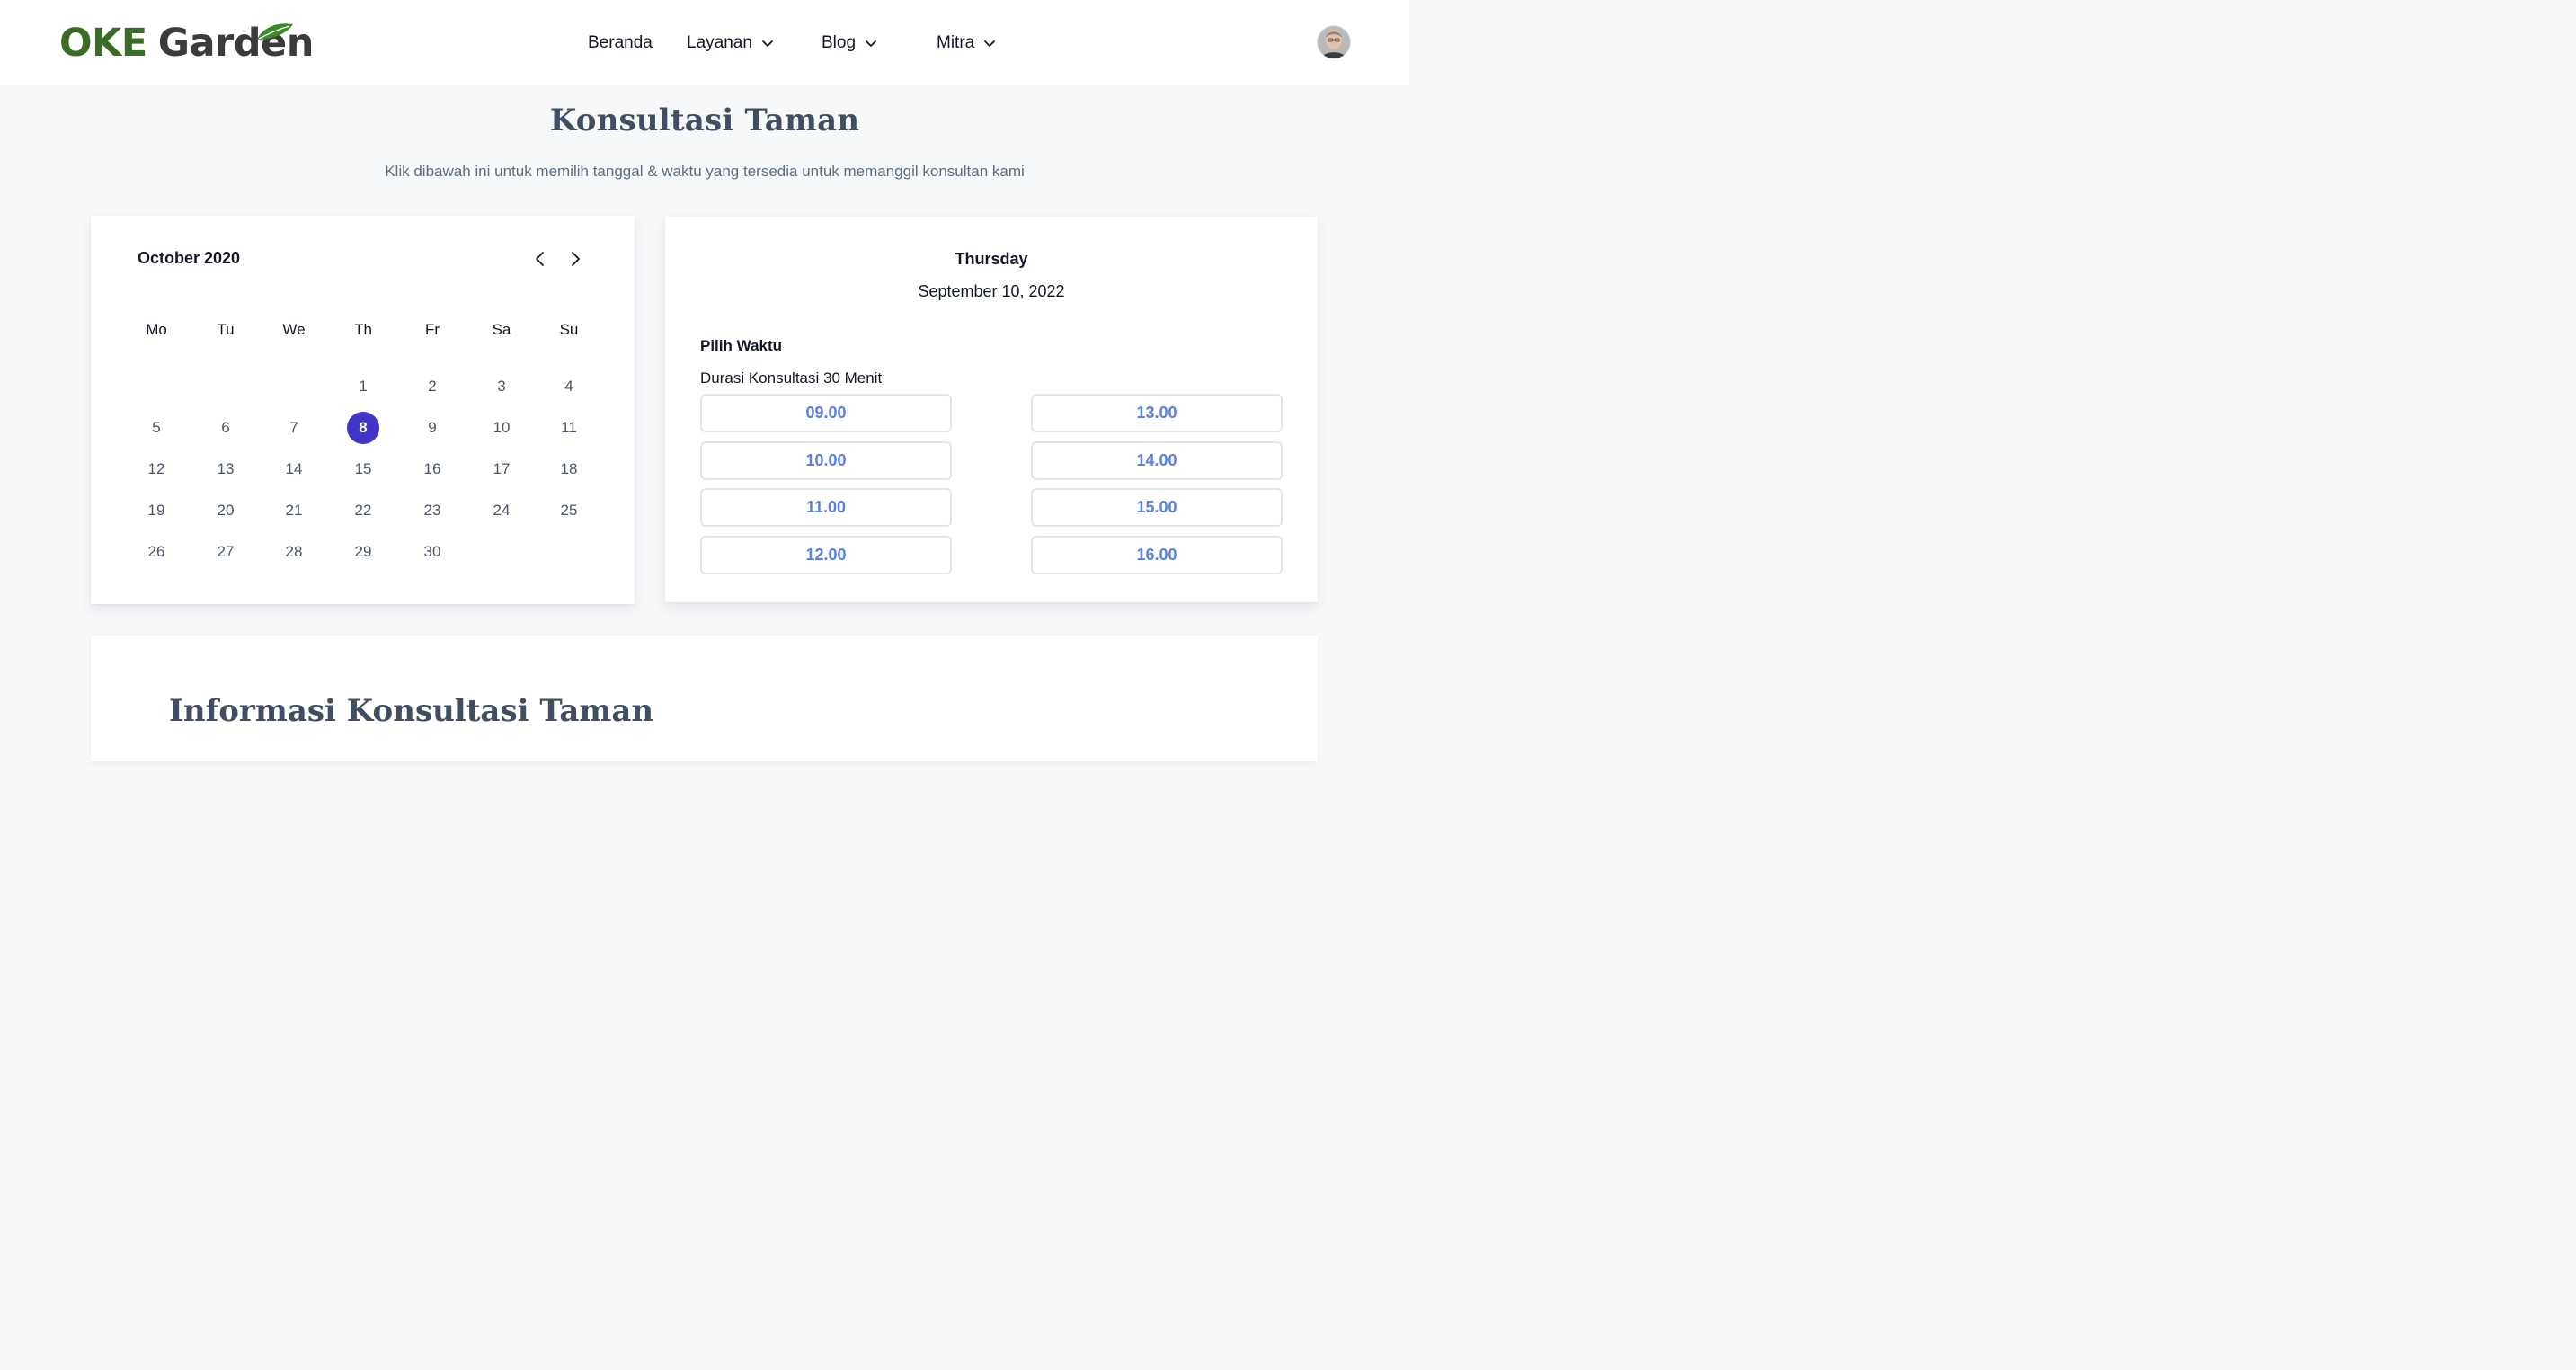 This screenshot has width=2576, height=1370. Describe the element at coordinates (432, 428) in the screenshot. I see `calendar-day: 9` at that location.